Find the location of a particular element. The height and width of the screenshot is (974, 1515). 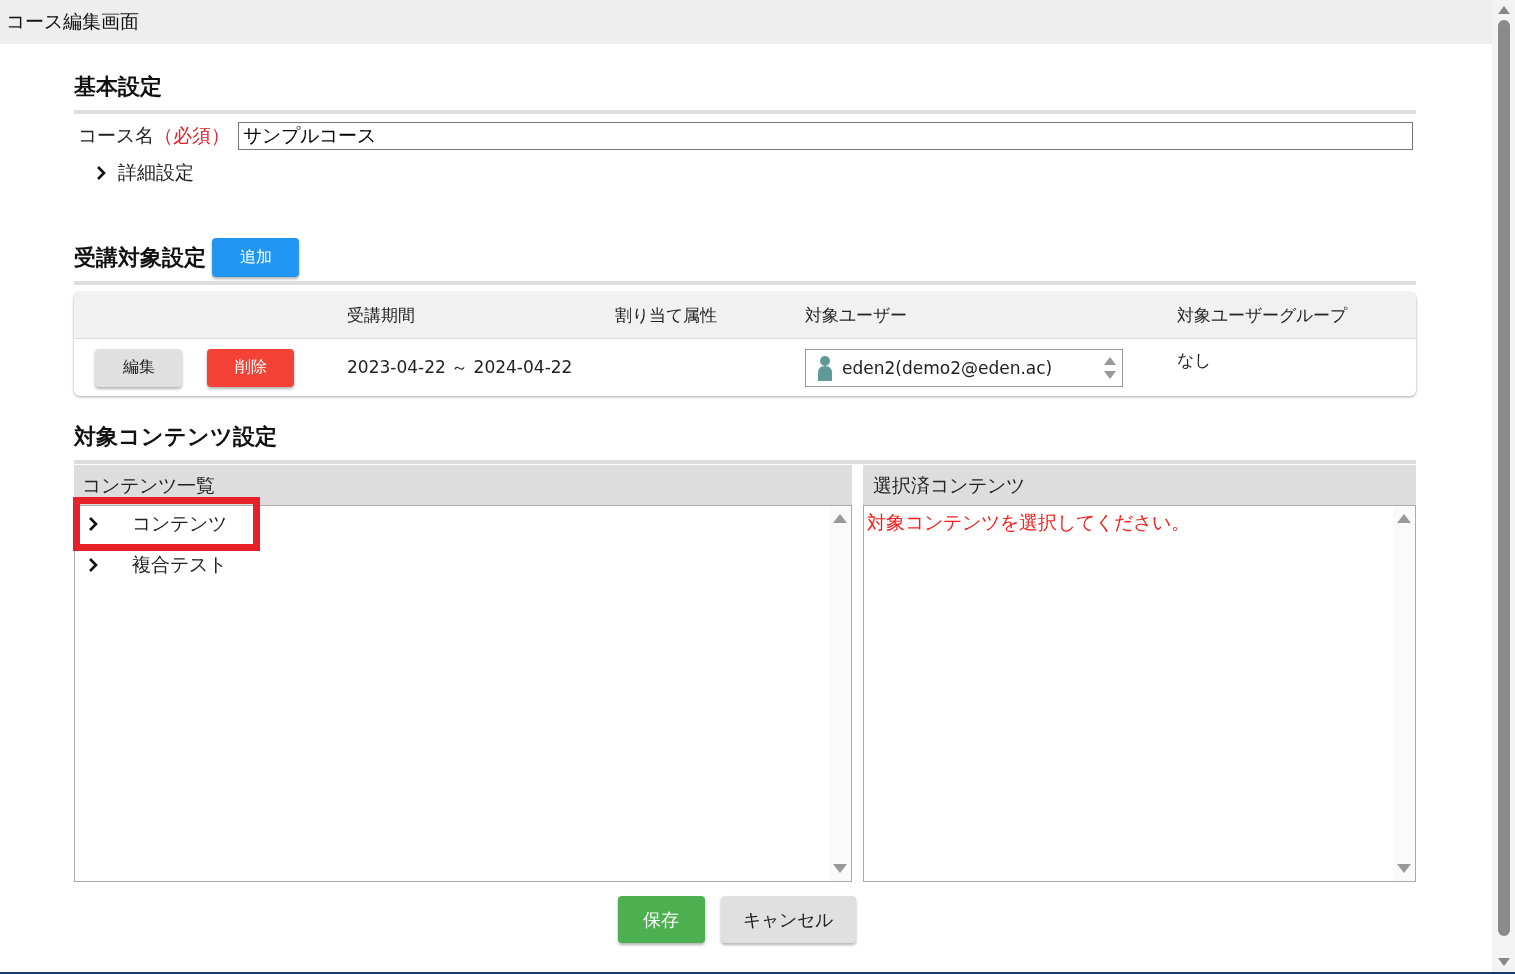

pane-title: コンテンツ一覧 is located at coordinates (148, 485).